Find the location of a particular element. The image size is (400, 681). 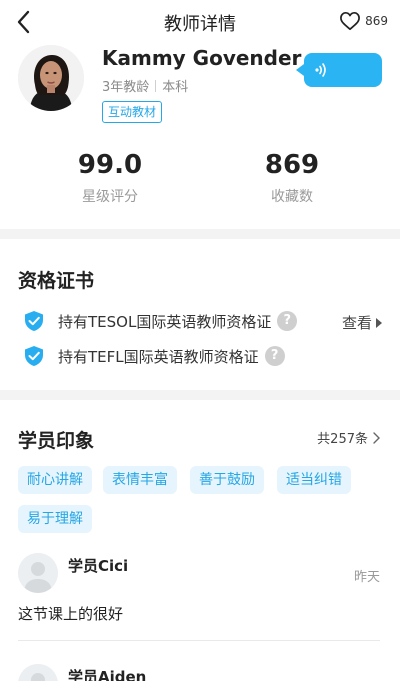

triangle-right-icon is located at coordinates (379, 322).